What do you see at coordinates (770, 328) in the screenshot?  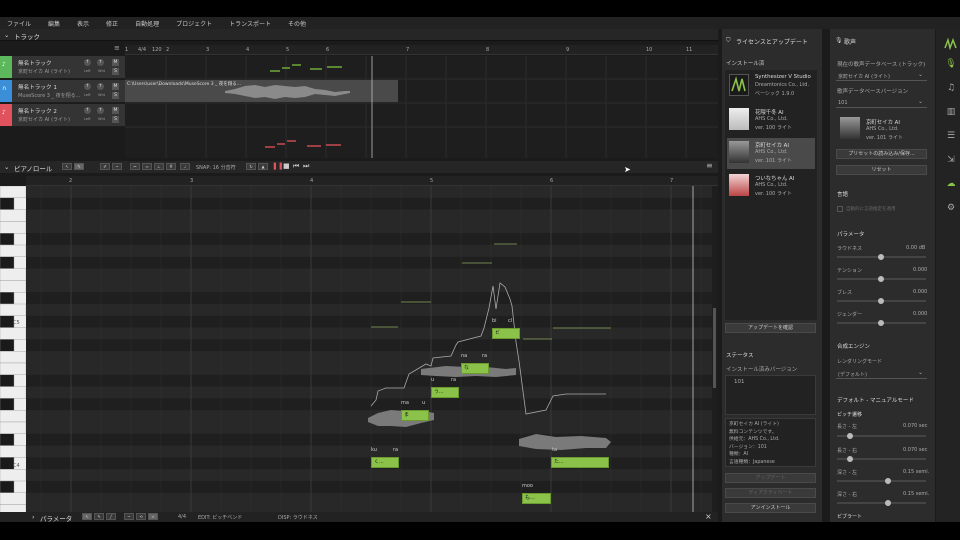 I see `check-update-button: アップデートを確認` at bounding box center [770, 328].